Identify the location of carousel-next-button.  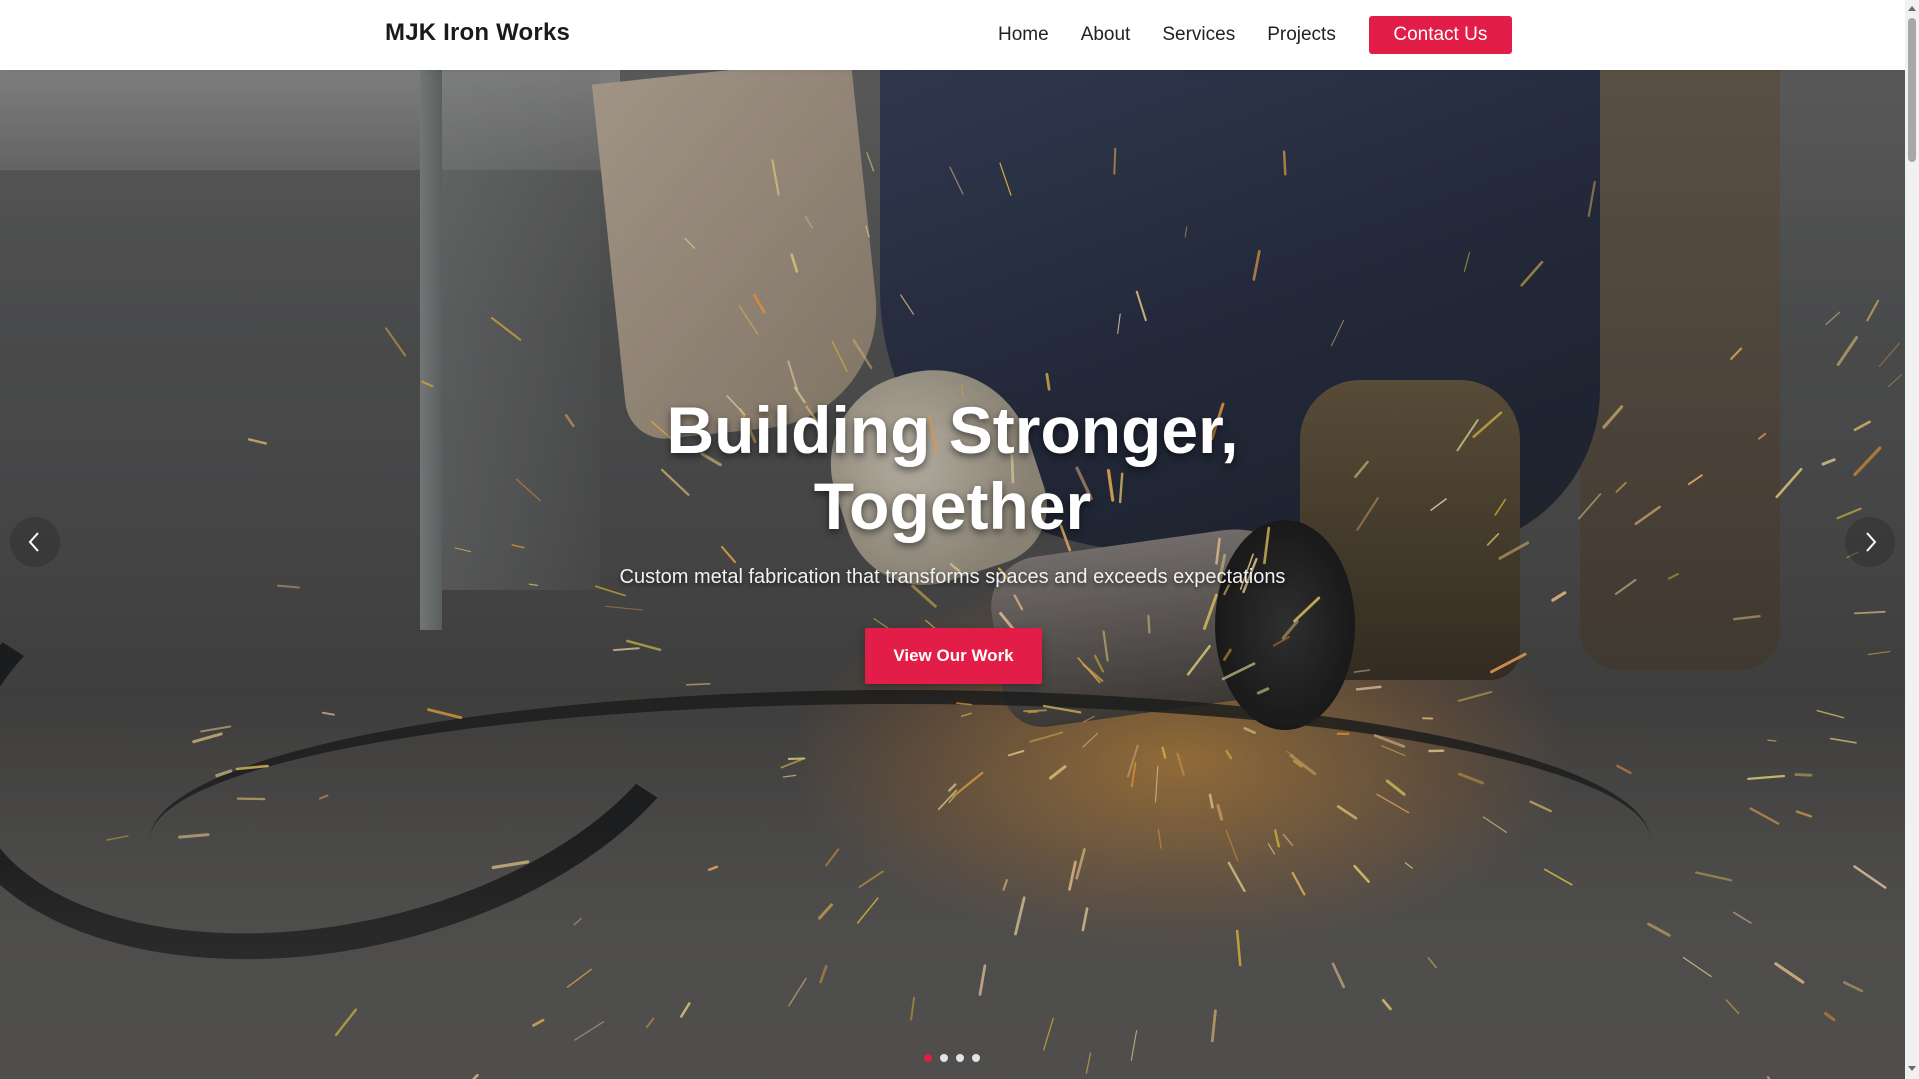
(1870, 542).